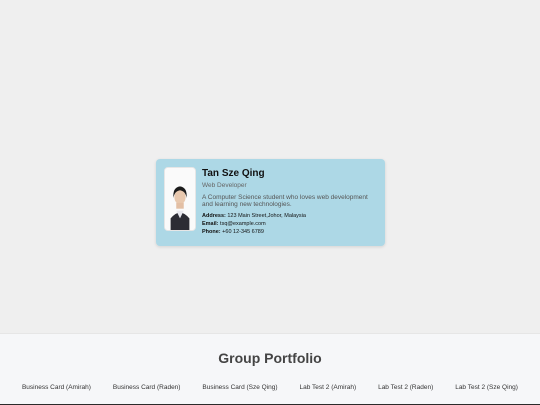  I want to click on card-role: Web Developer, so click(224, 185).